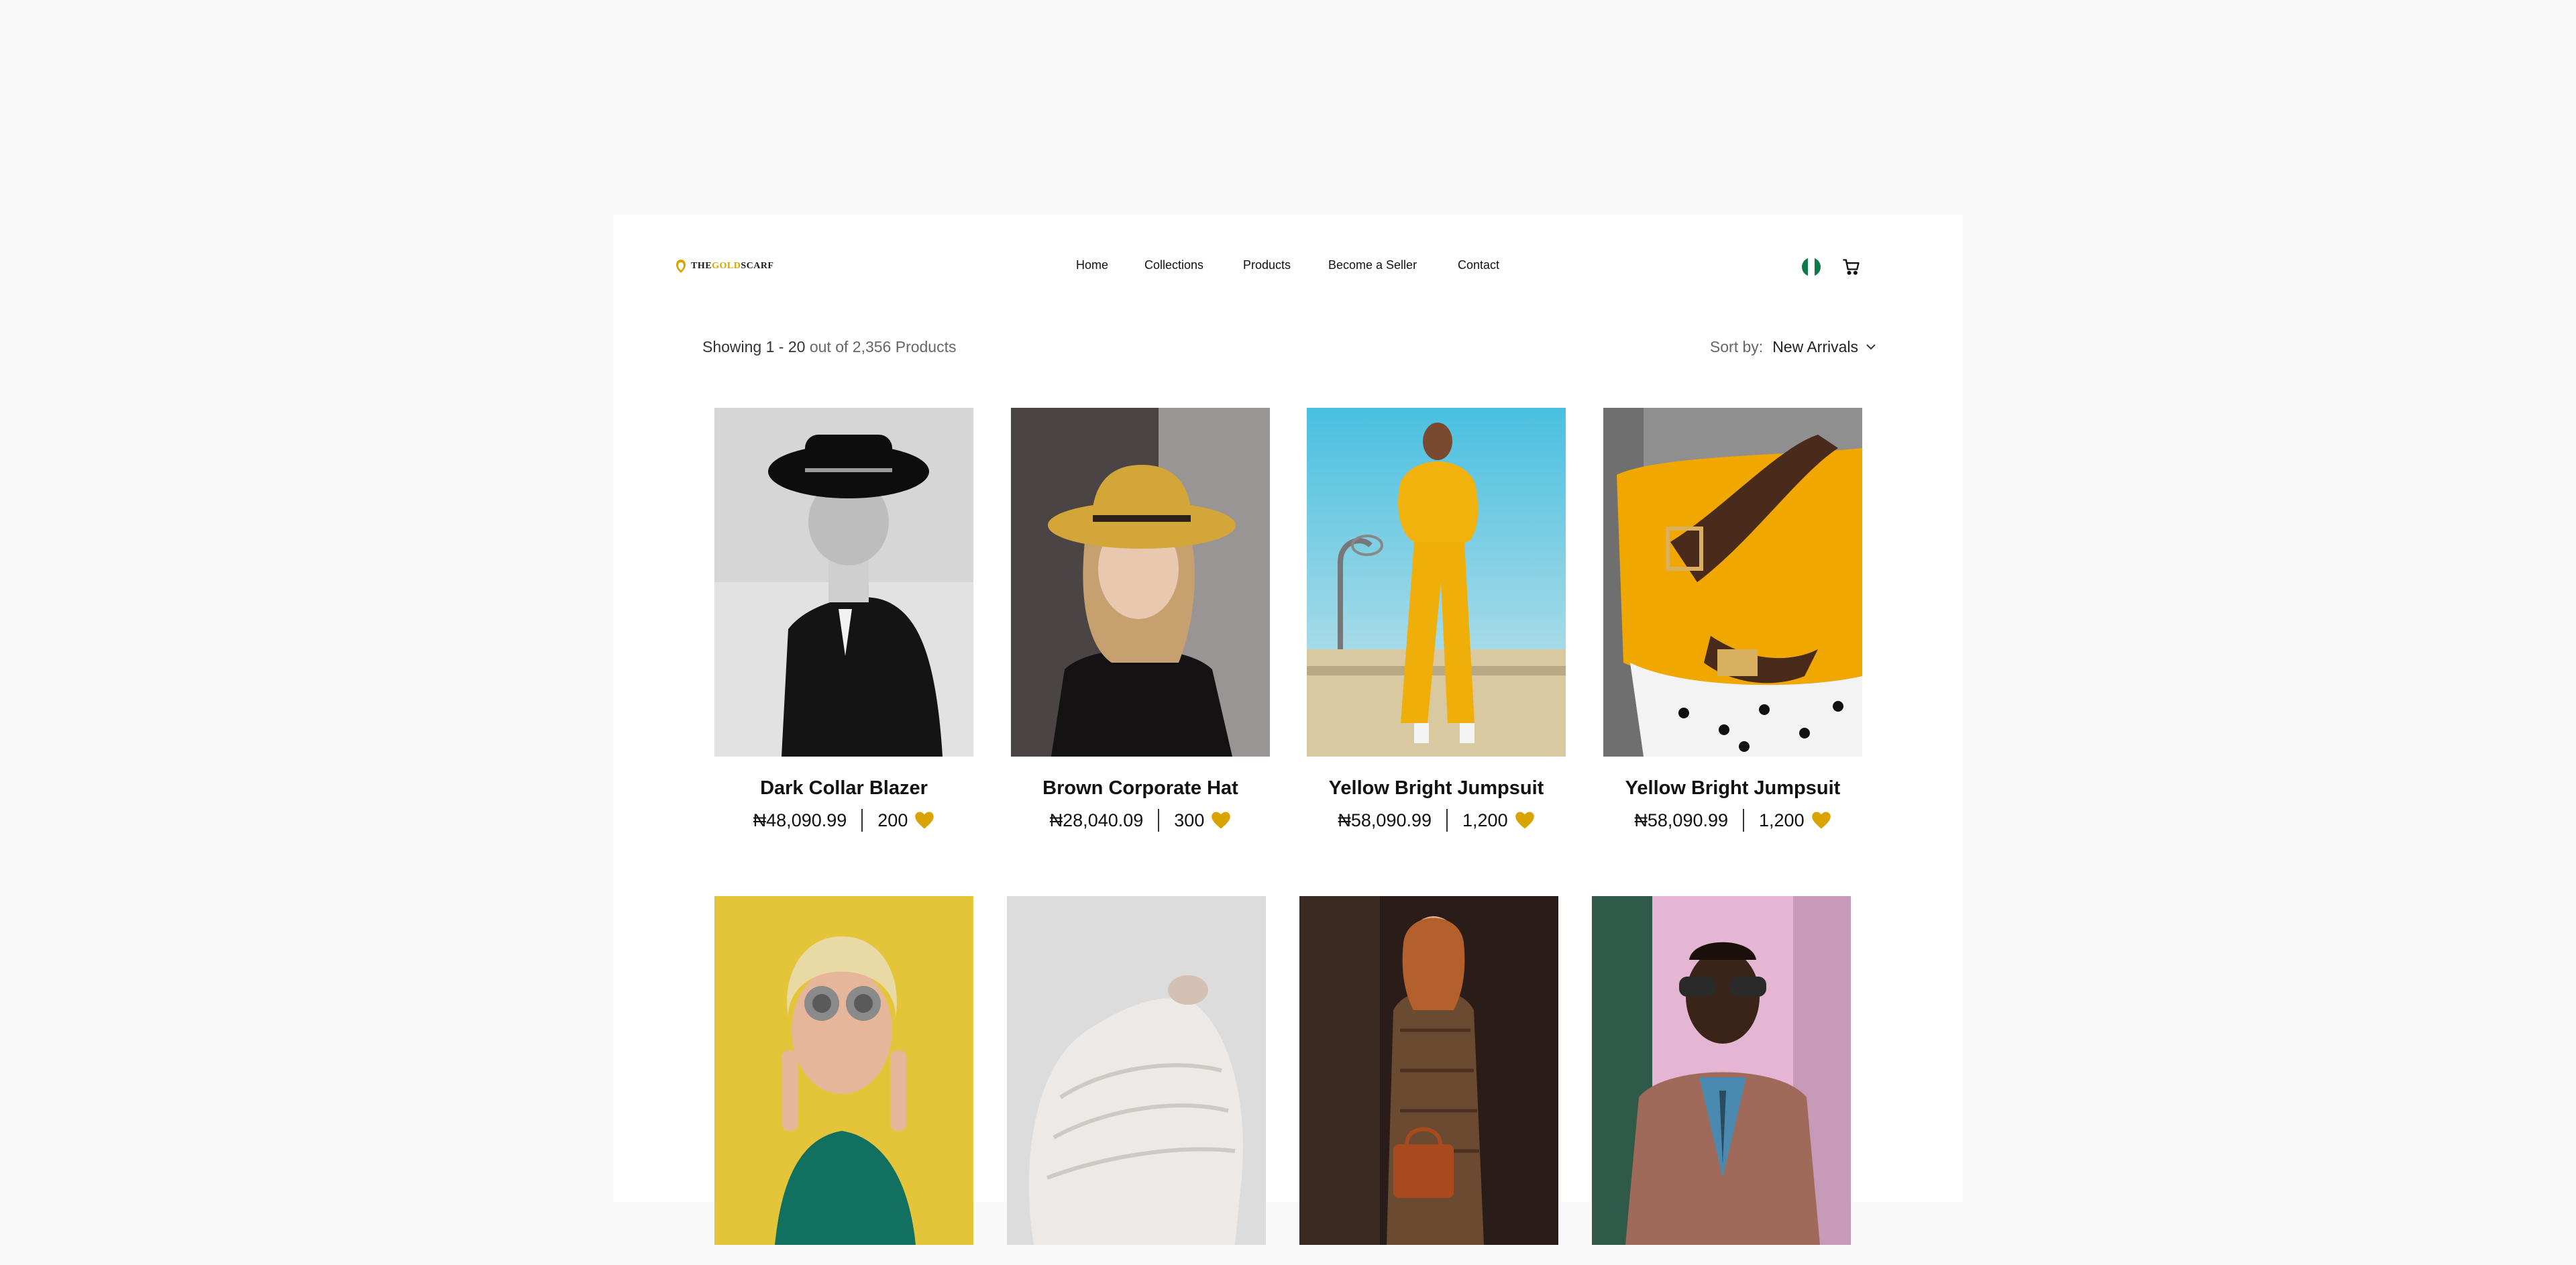 The image size is (2576, 1265). I want to click on product-likes: 300, so click(1189, 820).